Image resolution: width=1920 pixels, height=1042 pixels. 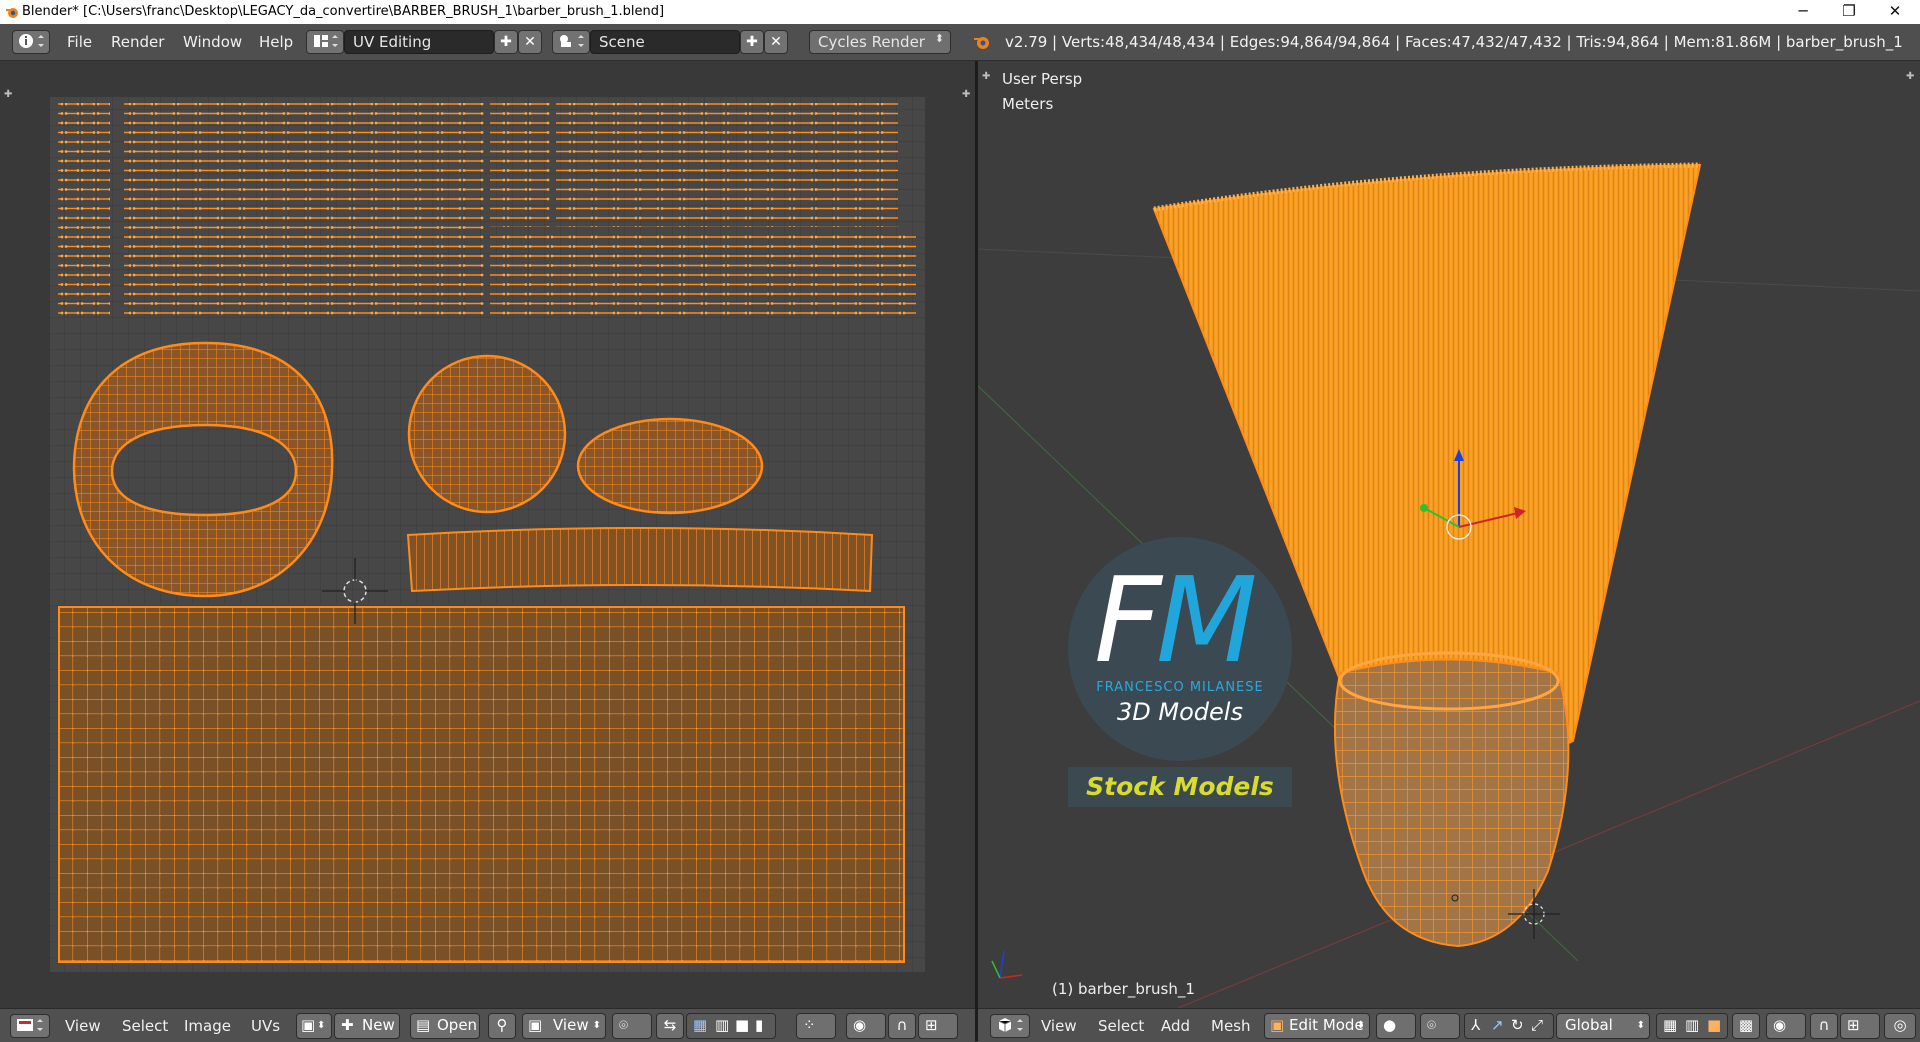 I want to click on x-icon: ✕, so click(x=776, y=42).